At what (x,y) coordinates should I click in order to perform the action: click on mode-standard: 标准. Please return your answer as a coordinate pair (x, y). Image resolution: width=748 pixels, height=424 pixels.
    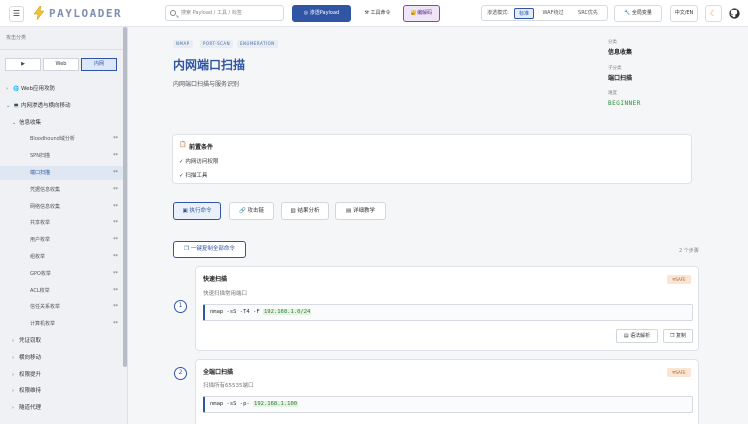
    Looking at the image, I should click on (524, 13).